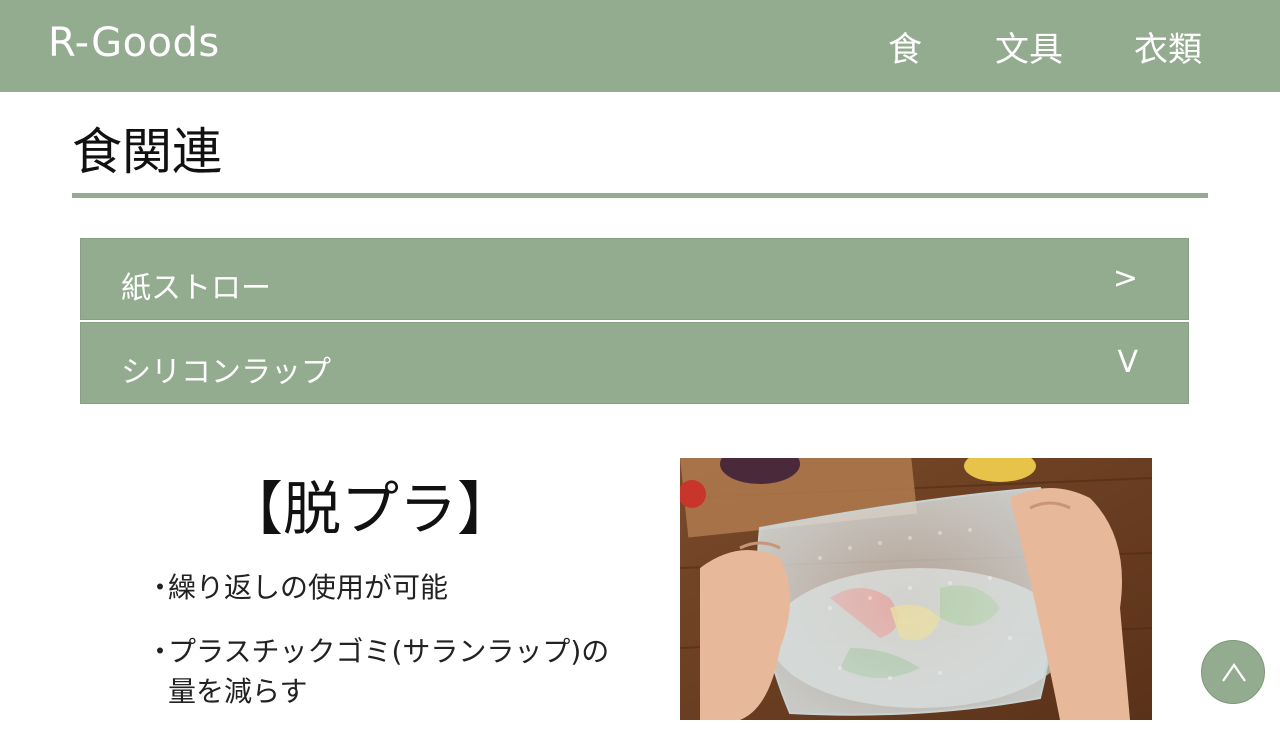 The height and width of the screenshot is (736, 1280). I want to click on title-divider, so click(640, 195).